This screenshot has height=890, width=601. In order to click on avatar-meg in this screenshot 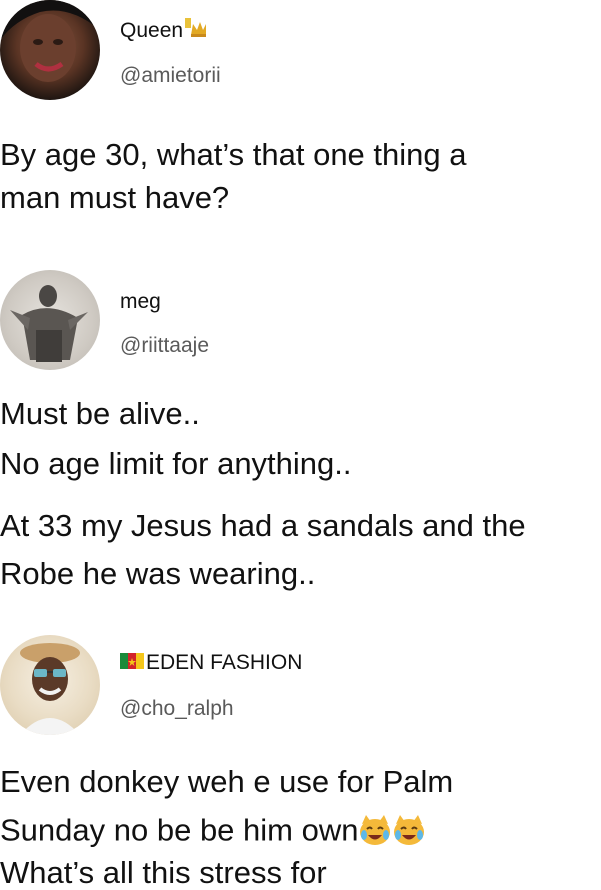, I will do `click(50, 320)`.